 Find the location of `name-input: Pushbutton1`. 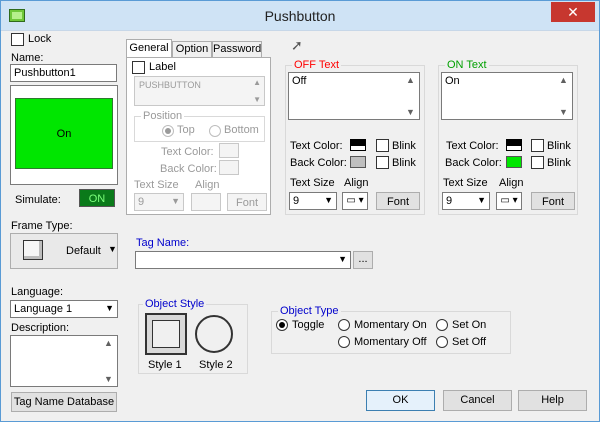

name-input: Pushbutton1 is located at coordinates (63, 73).